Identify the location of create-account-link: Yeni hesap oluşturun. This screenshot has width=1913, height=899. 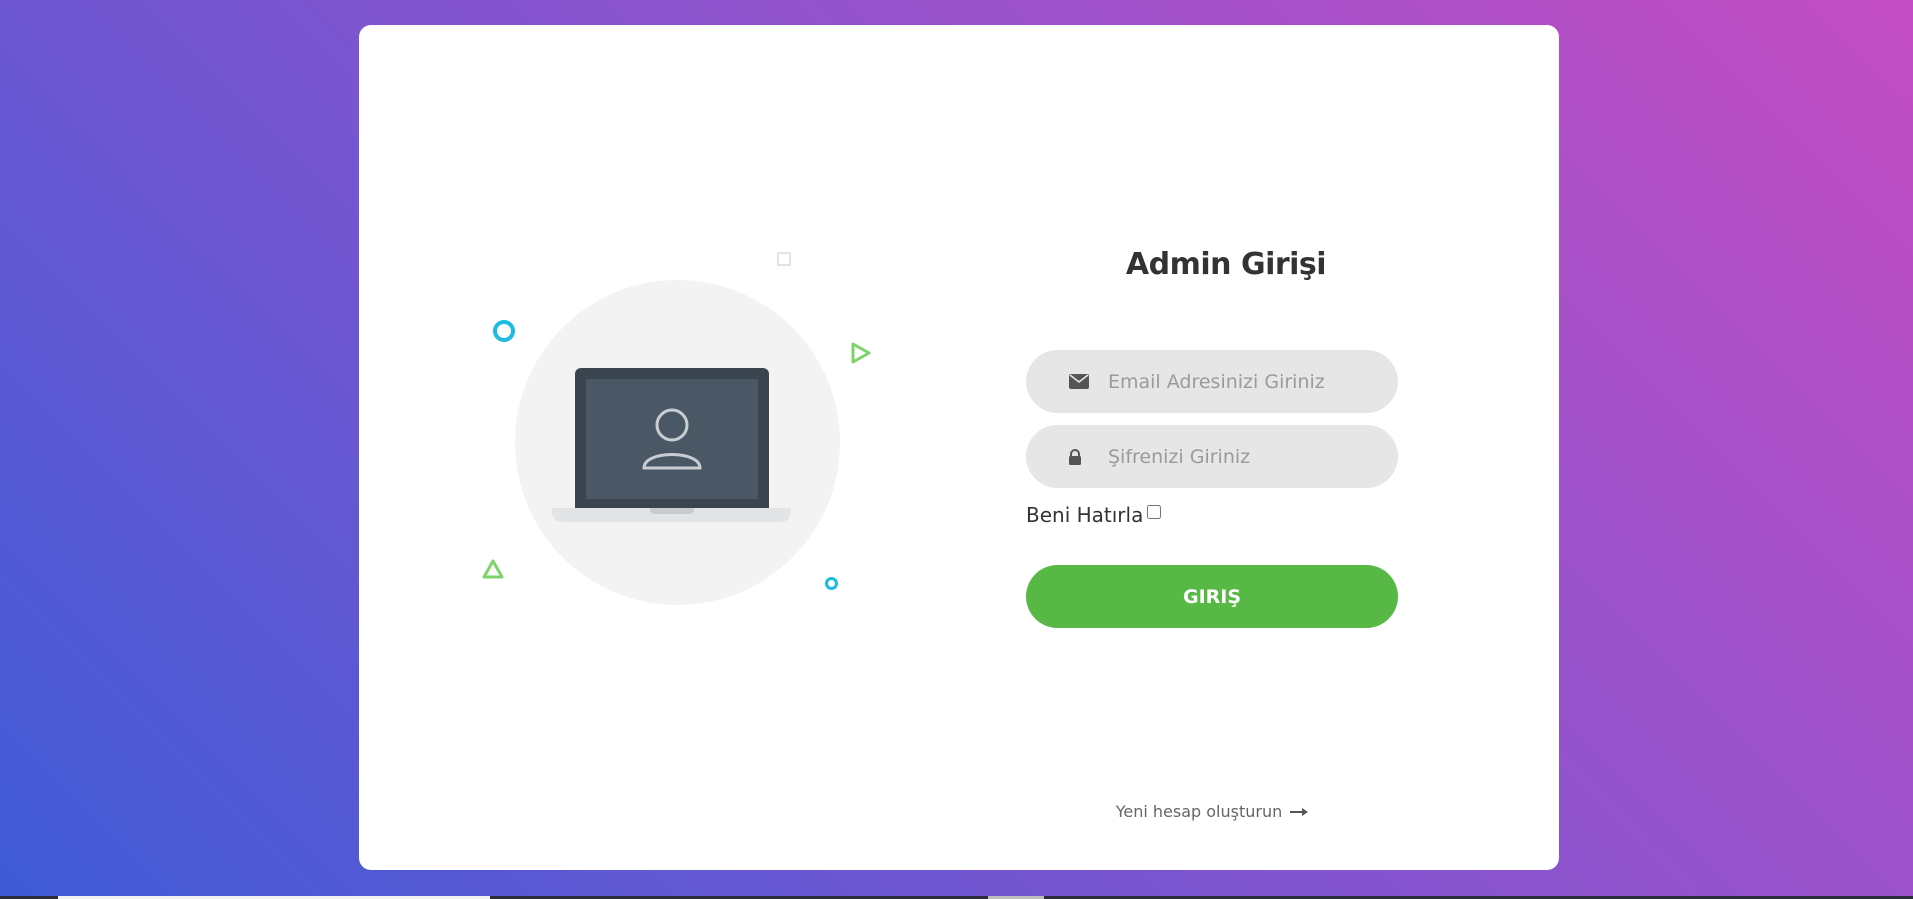
(1212, 811).